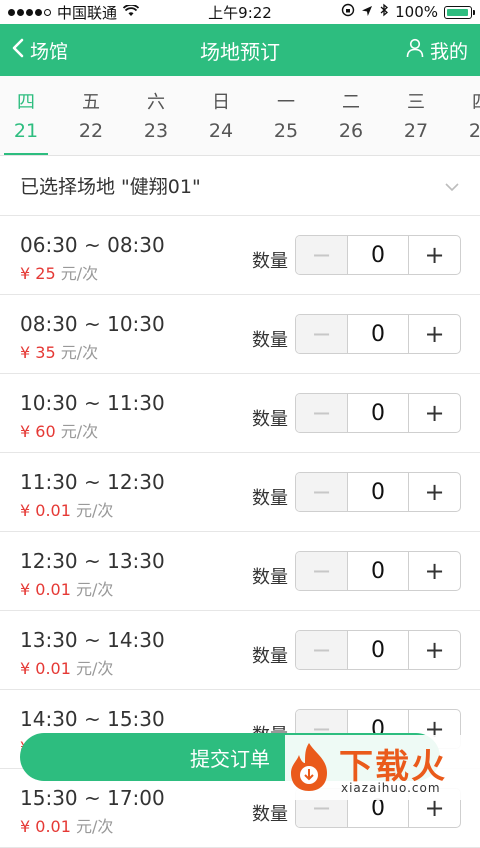 The image size is (480, 848). What do you see at coordinates (351, 131) in the screenshot?
I see `date-day: 26` at bounding box center [351, 131].